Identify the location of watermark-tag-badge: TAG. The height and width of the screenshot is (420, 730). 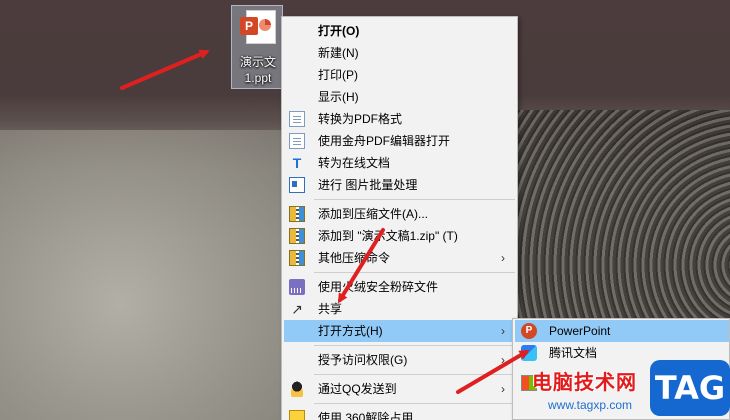
(690, 388).